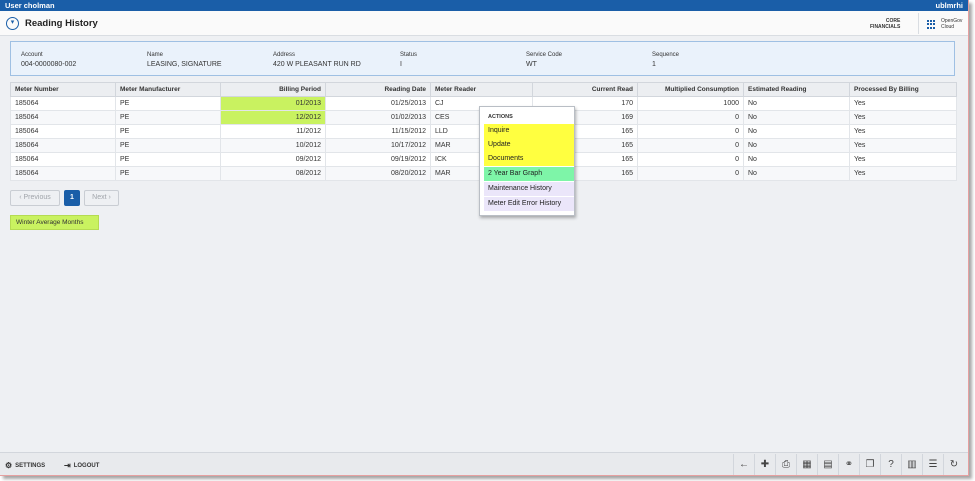 The image size is (975, 481). What do you see at coordinates (949, 5) in the screenshot?
I see `instance-name: ublmrhi` at bounding box center [949, 5].